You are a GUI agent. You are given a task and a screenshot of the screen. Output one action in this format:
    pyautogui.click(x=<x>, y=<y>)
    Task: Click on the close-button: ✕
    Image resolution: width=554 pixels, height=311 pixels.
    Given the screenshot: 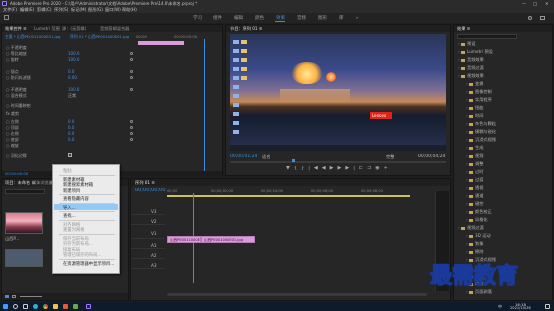 What is the action you would take?
    pyautogui.click(x=547, y=3)
    